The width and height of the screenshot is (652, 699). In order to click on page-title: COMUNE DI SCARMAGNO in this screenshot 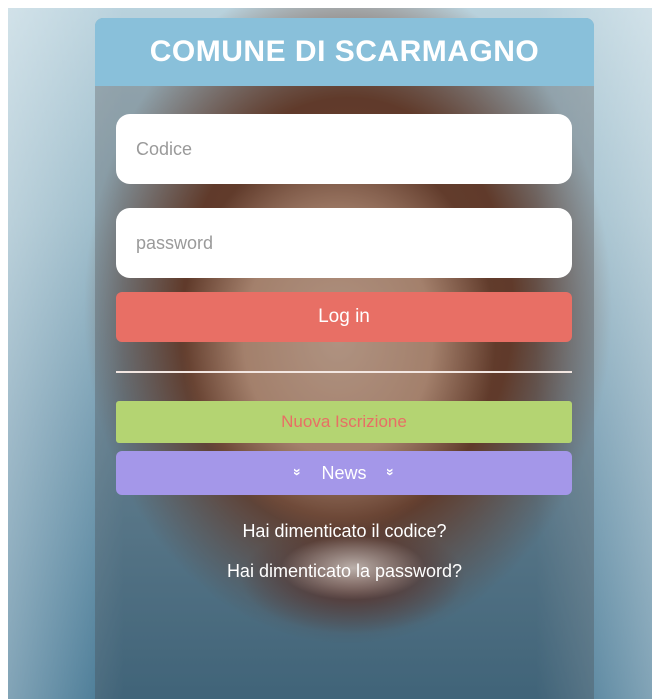, I will do `click(344, 51)`.